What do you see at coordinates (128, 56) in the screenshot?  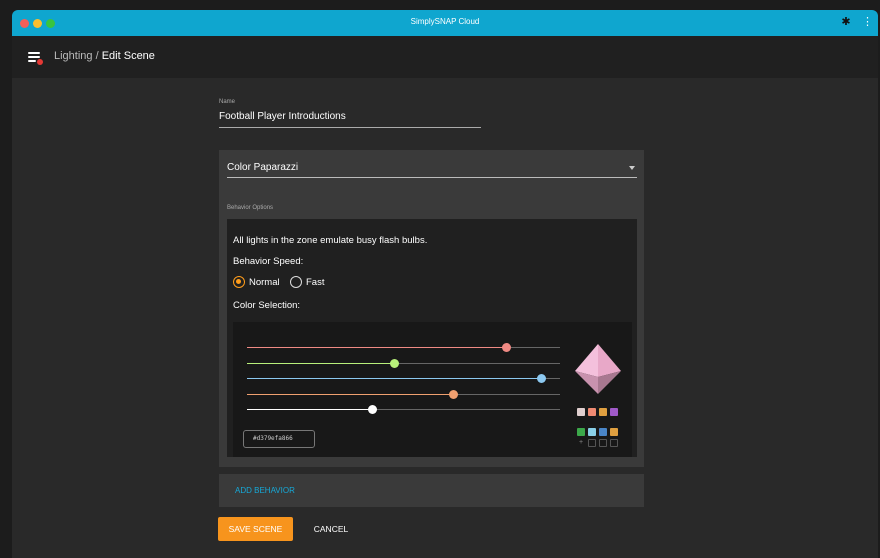 I see `breadcrumb-current: Edit Scene` at bounding box center [128, 56].